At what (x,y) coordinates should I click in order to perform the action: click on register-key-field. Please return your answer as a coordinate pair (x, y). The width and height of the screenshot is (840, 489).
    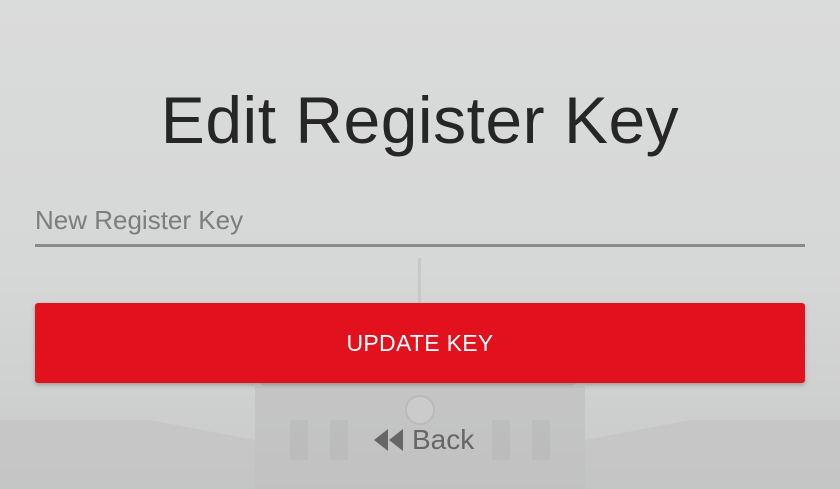
    Looking at the image, I should click on (420, 222).